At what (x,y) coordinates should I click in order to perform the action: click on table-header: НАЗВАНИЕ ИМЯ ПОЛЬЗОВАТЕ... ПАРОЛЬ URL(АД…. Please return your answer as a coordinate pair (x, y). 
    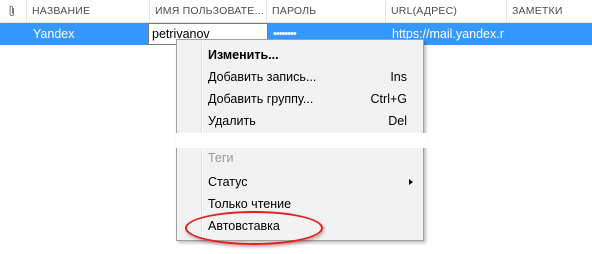
    Looking at the image, I should click on (296, 11).